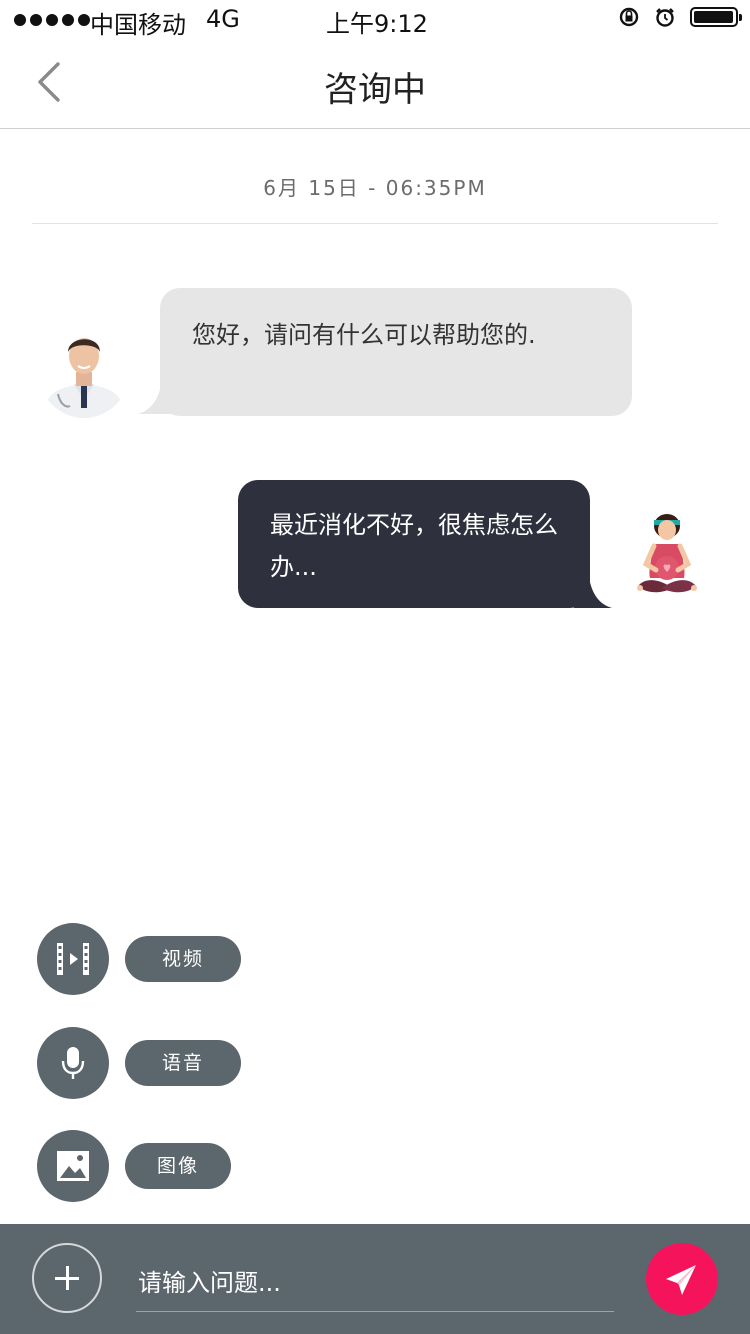 The image size is (750, 1334). Describe the element at coordinates (629, 17) in the screenshot. I see `rotation-lock-icon` at that location.